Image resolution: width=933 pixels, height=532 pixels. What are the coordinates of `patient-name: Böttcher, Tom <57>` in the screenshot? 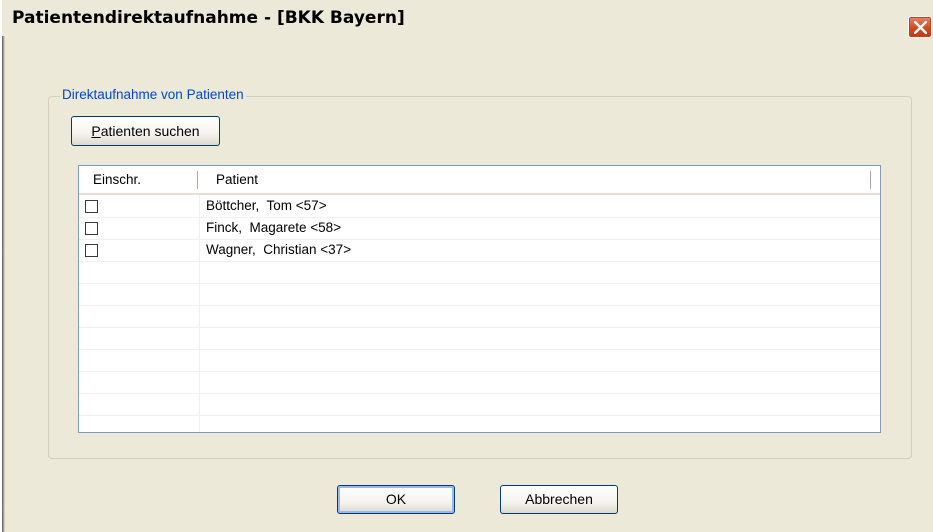 It's located at (266, 205).